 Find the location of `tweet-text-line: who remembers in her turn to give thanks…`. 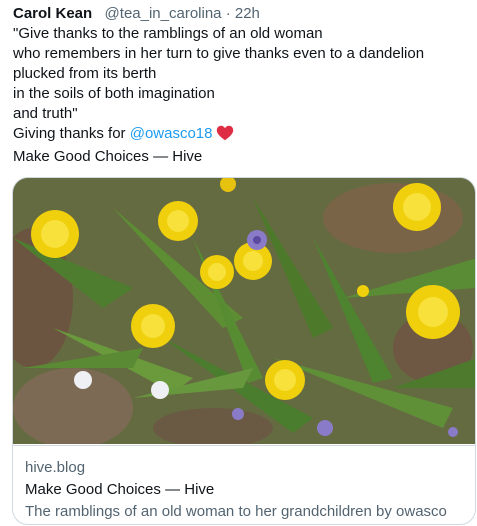

tweet-text-line: who remembers in her turn to give thanks… is located at coordinates (219, 53).